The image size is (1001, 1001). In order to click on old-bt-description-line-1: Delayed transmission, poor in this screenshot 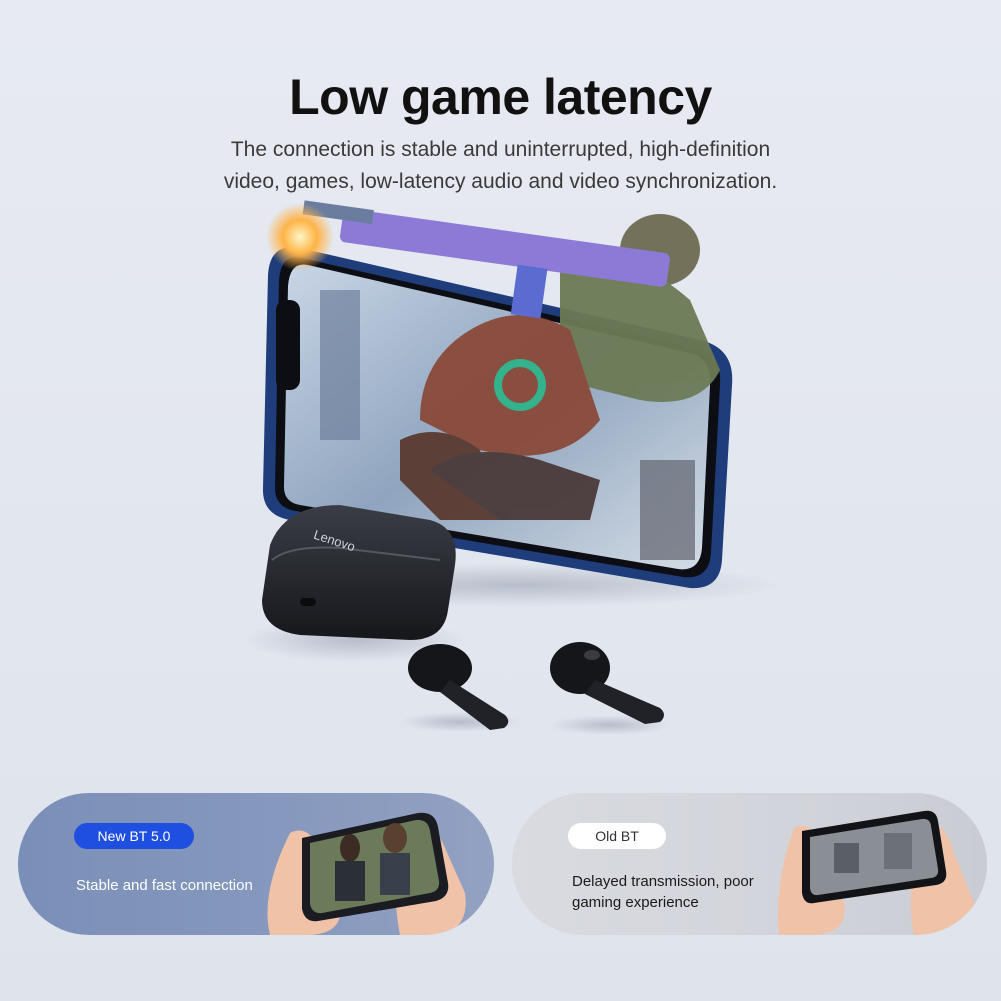, I will do `click(663, 881)`.